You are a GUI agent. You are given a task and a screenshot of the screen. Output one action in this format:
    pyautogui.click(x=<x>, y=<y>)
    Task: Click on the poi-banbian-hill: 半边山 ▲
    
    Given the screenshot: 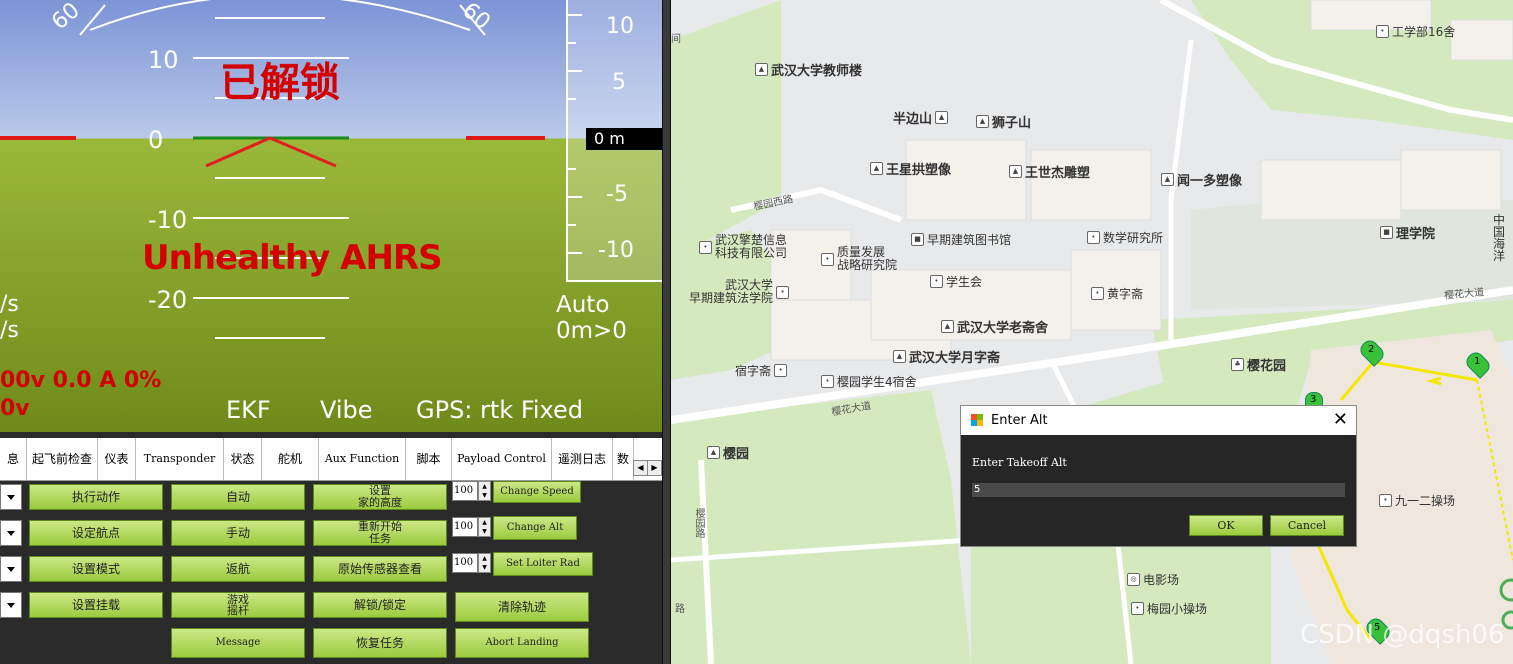 What is the action you would take?
    pyautogui.click(x=921, y=117)
    